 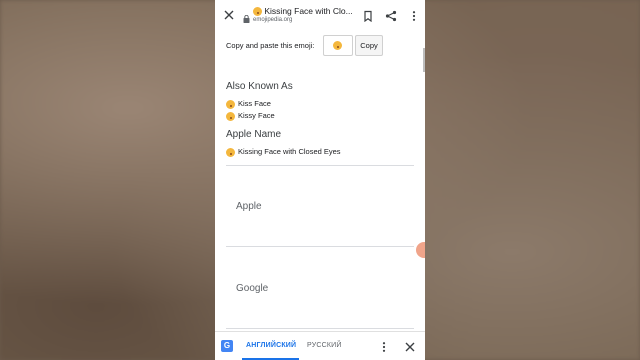 What do you see at coordinates (324, 345) in the screenshot?
I see `target-language-tab: РУССКИЙ` at bounding box center [324, 345].